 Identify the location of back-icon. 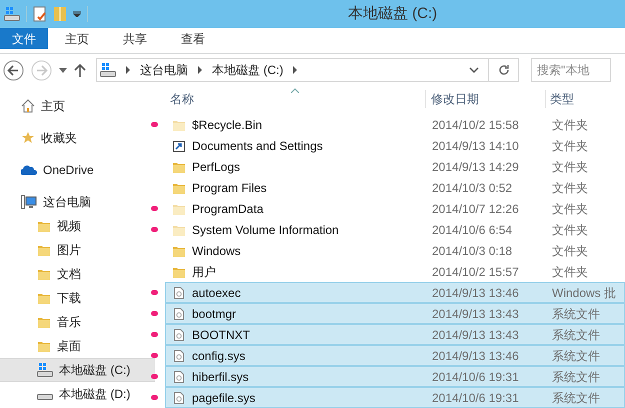
(13, 70).